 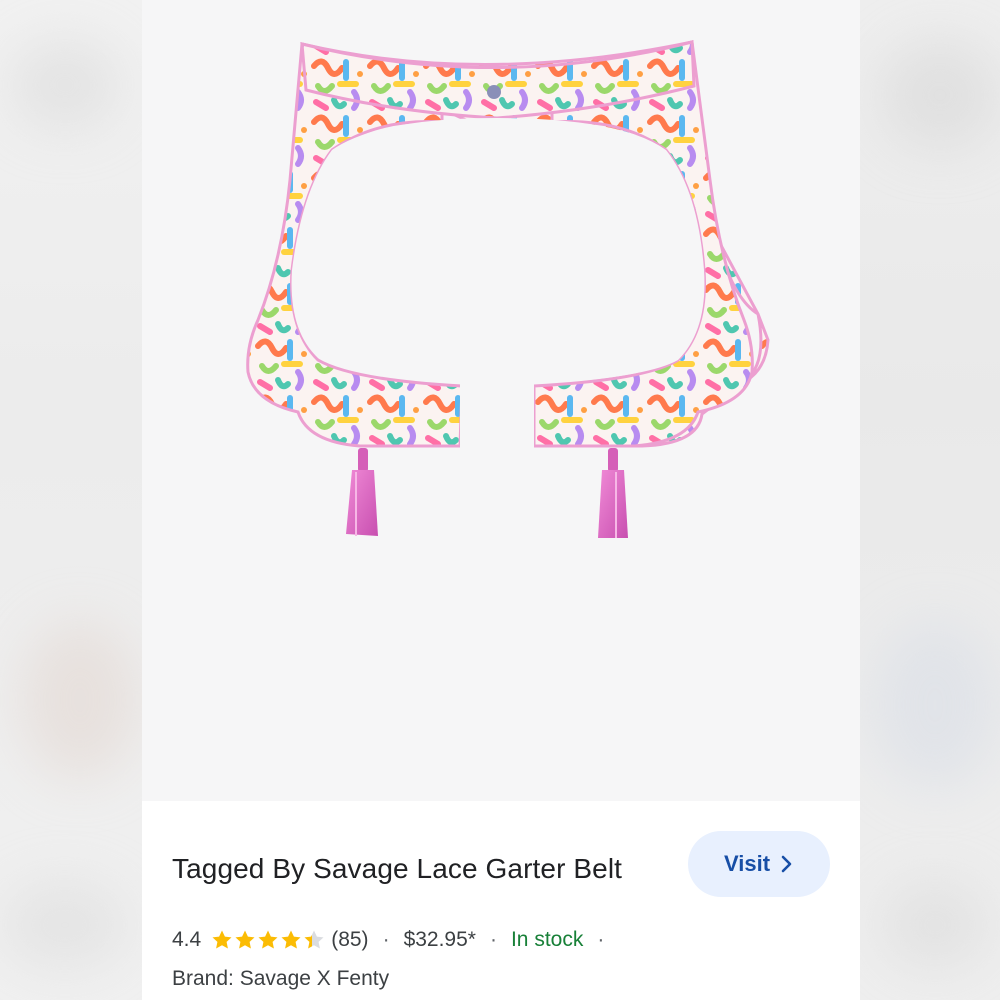 I want to click on chevron-right-icon, so click(x=786, y=864).